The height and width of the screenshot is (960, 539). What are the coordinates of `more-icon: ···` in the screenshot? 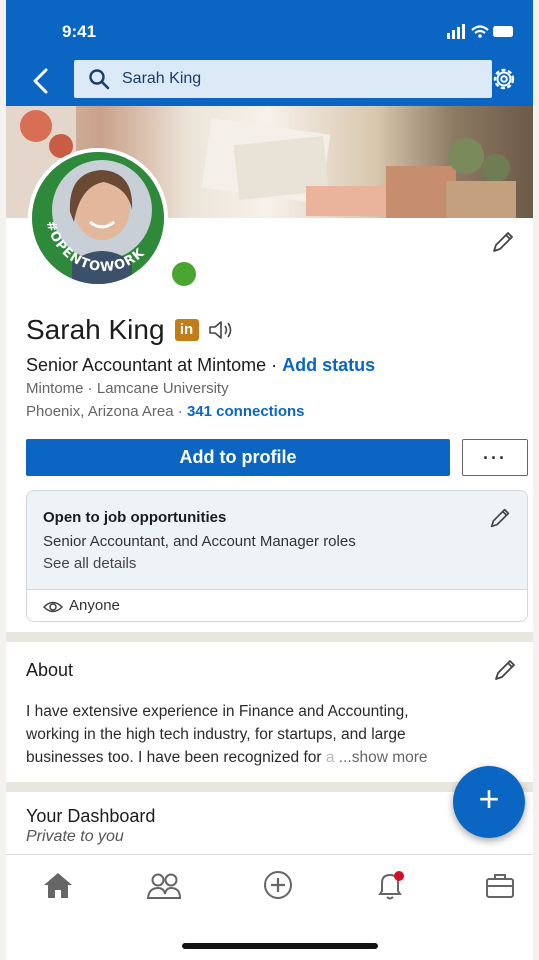 It's located at (495, 458).